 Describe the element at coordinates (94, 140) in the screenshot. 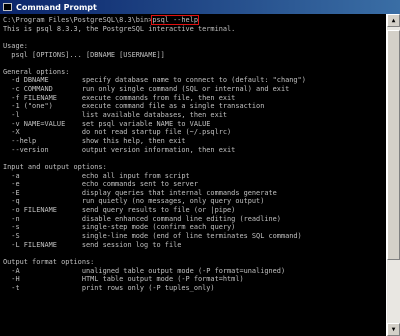

I see `console-line: --help show this help, then exit` at that location.